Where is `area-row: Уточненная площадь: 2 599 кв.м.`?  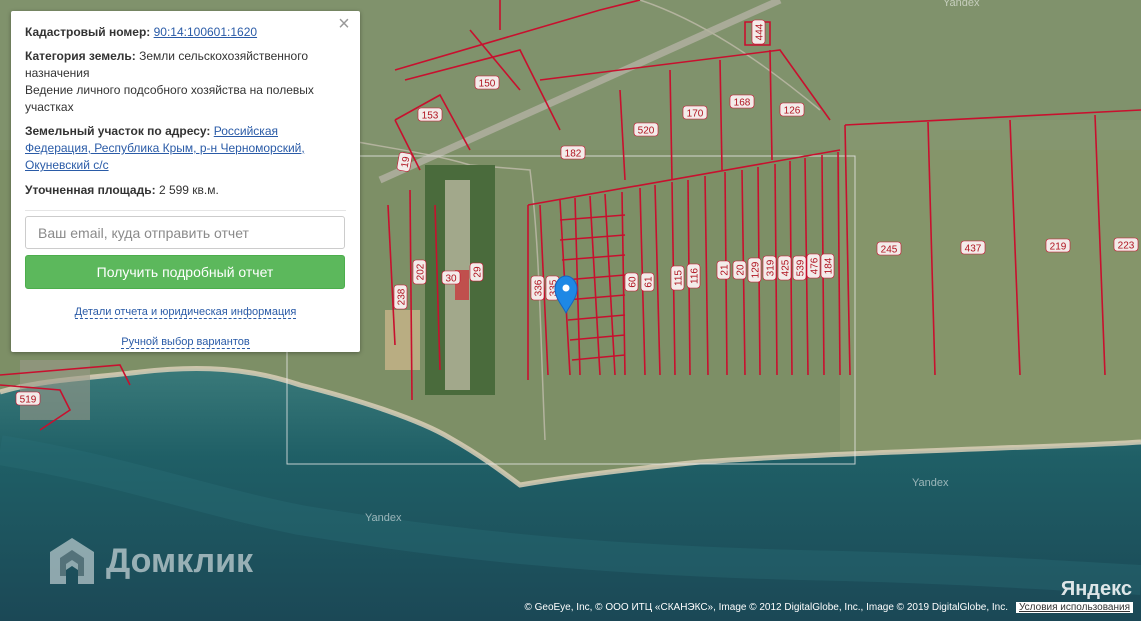
area-row: Уточненная площадь: 2 599 кв.м. is located at coordinates (185, 190).